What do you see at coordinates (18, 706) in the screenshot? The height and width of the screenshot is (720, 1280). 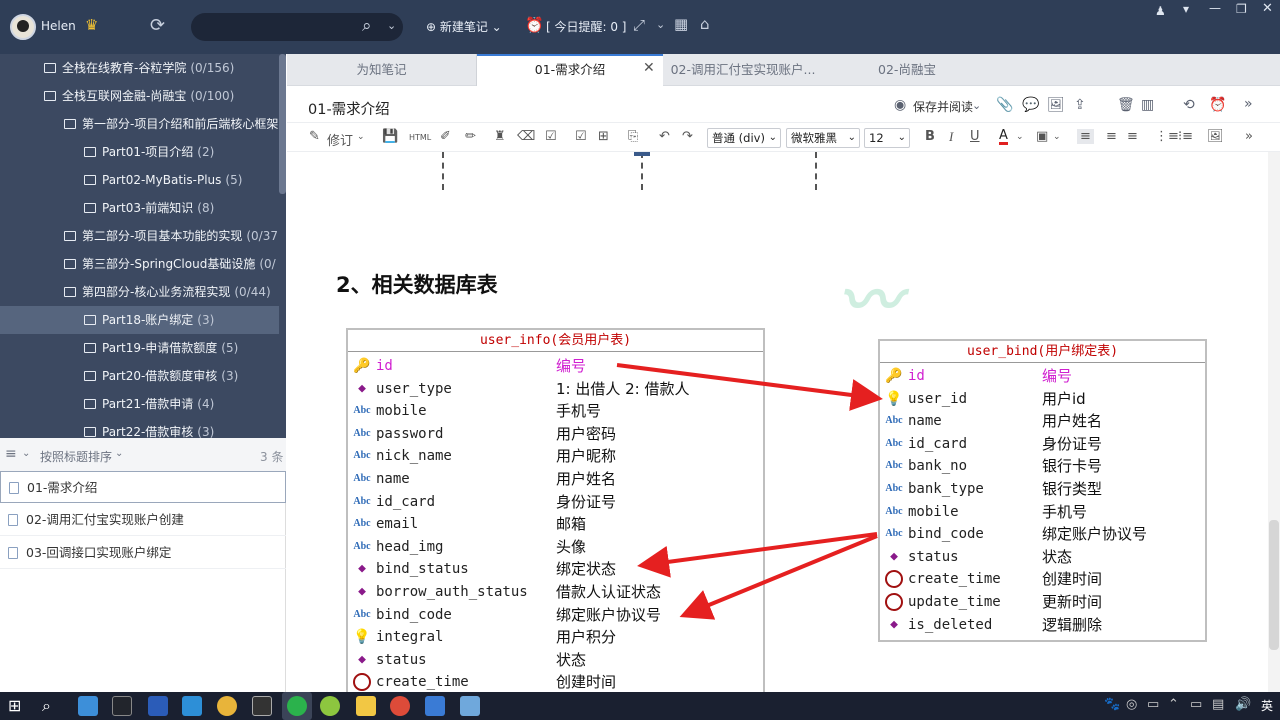 I see `windows-start-icon: ⊞` at bounding box center [18, 706].